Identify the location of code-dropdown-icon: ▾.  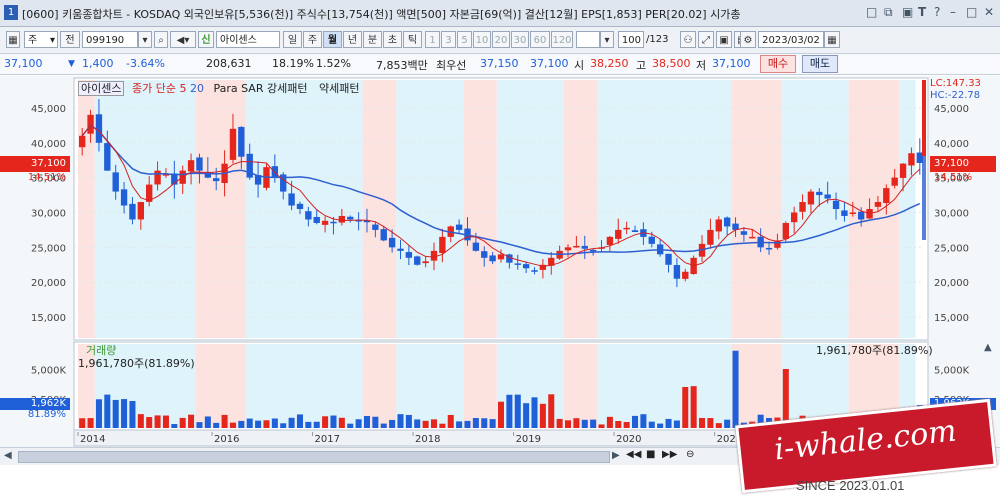
(145, 39).